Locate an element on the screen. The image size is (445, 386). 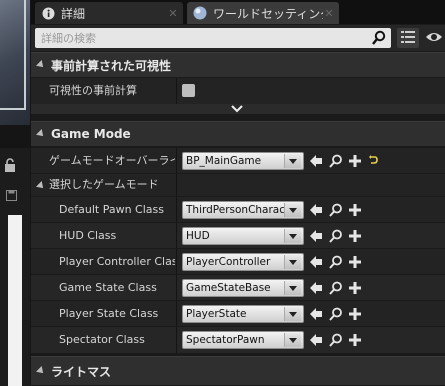
chevron-down-icon is located at coordinates (237, 109).